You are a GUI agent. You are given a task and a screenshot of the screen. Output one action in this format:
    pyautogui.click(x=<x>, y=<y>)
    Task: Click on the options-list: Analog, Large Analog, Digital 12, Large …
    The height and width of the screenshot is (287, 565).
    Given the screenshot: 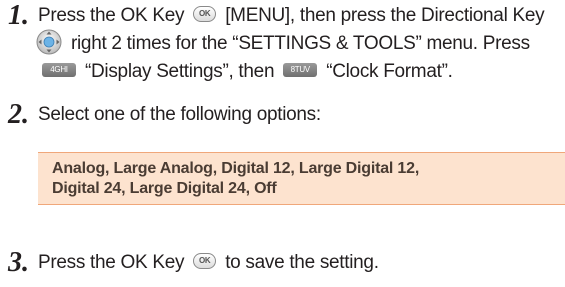 What is the action you would take?
    pyautogui.click(x=235, y=179)
    